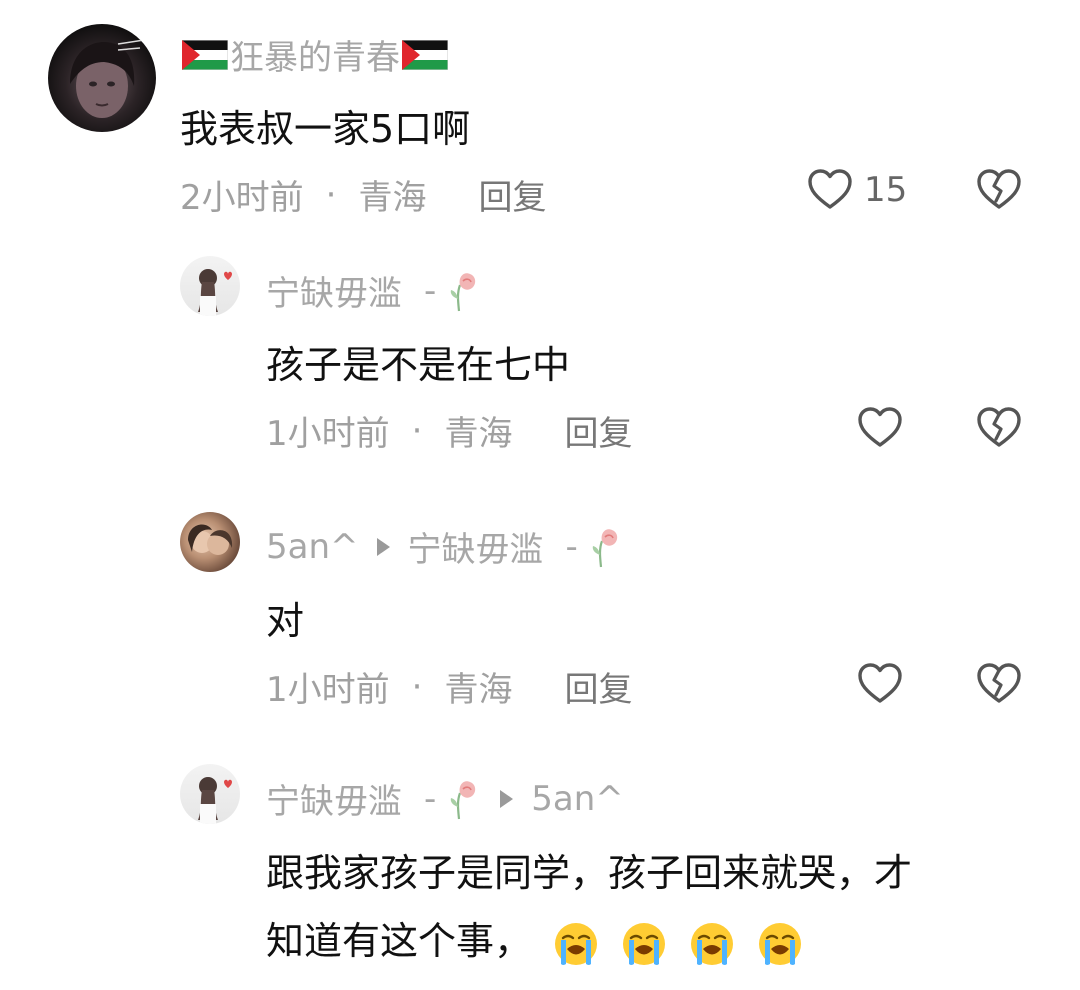  I want to click on like-count: 15, so click(886, 190).